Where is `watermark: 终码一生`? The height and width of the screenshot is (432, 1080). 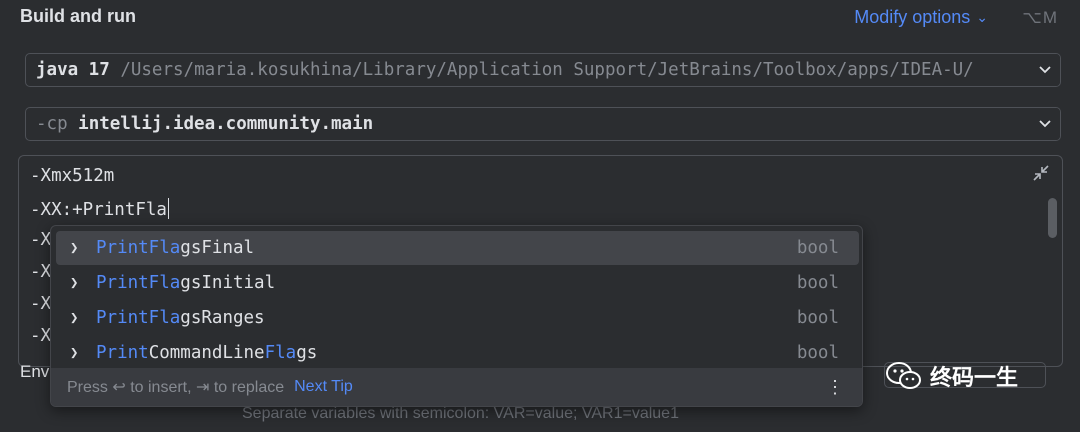
watermark: 终码一生 is located at coordinates (952, 376).